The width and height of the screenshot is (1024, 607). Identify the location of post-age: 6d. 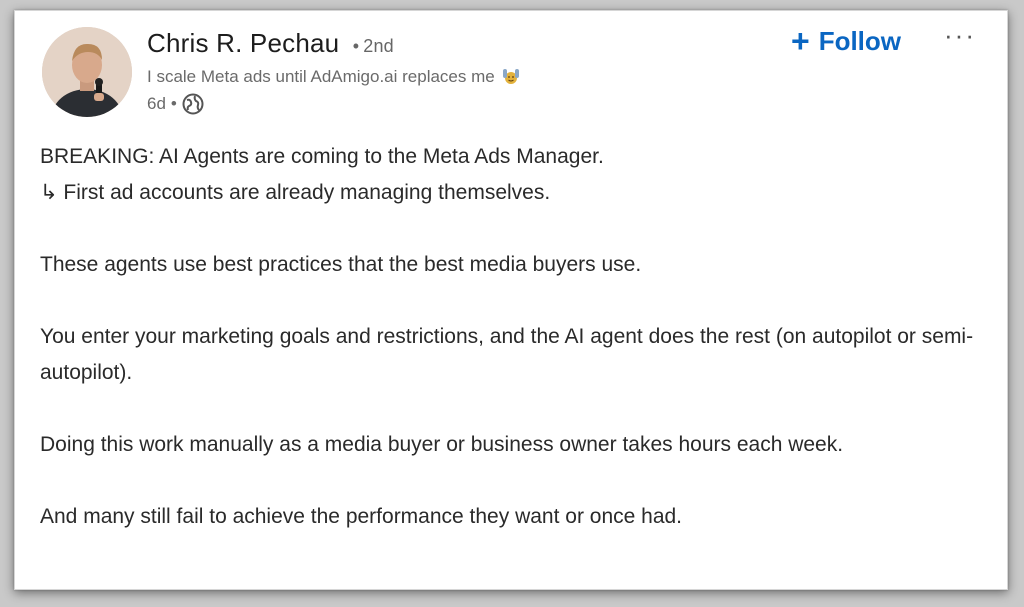
(156, 103).